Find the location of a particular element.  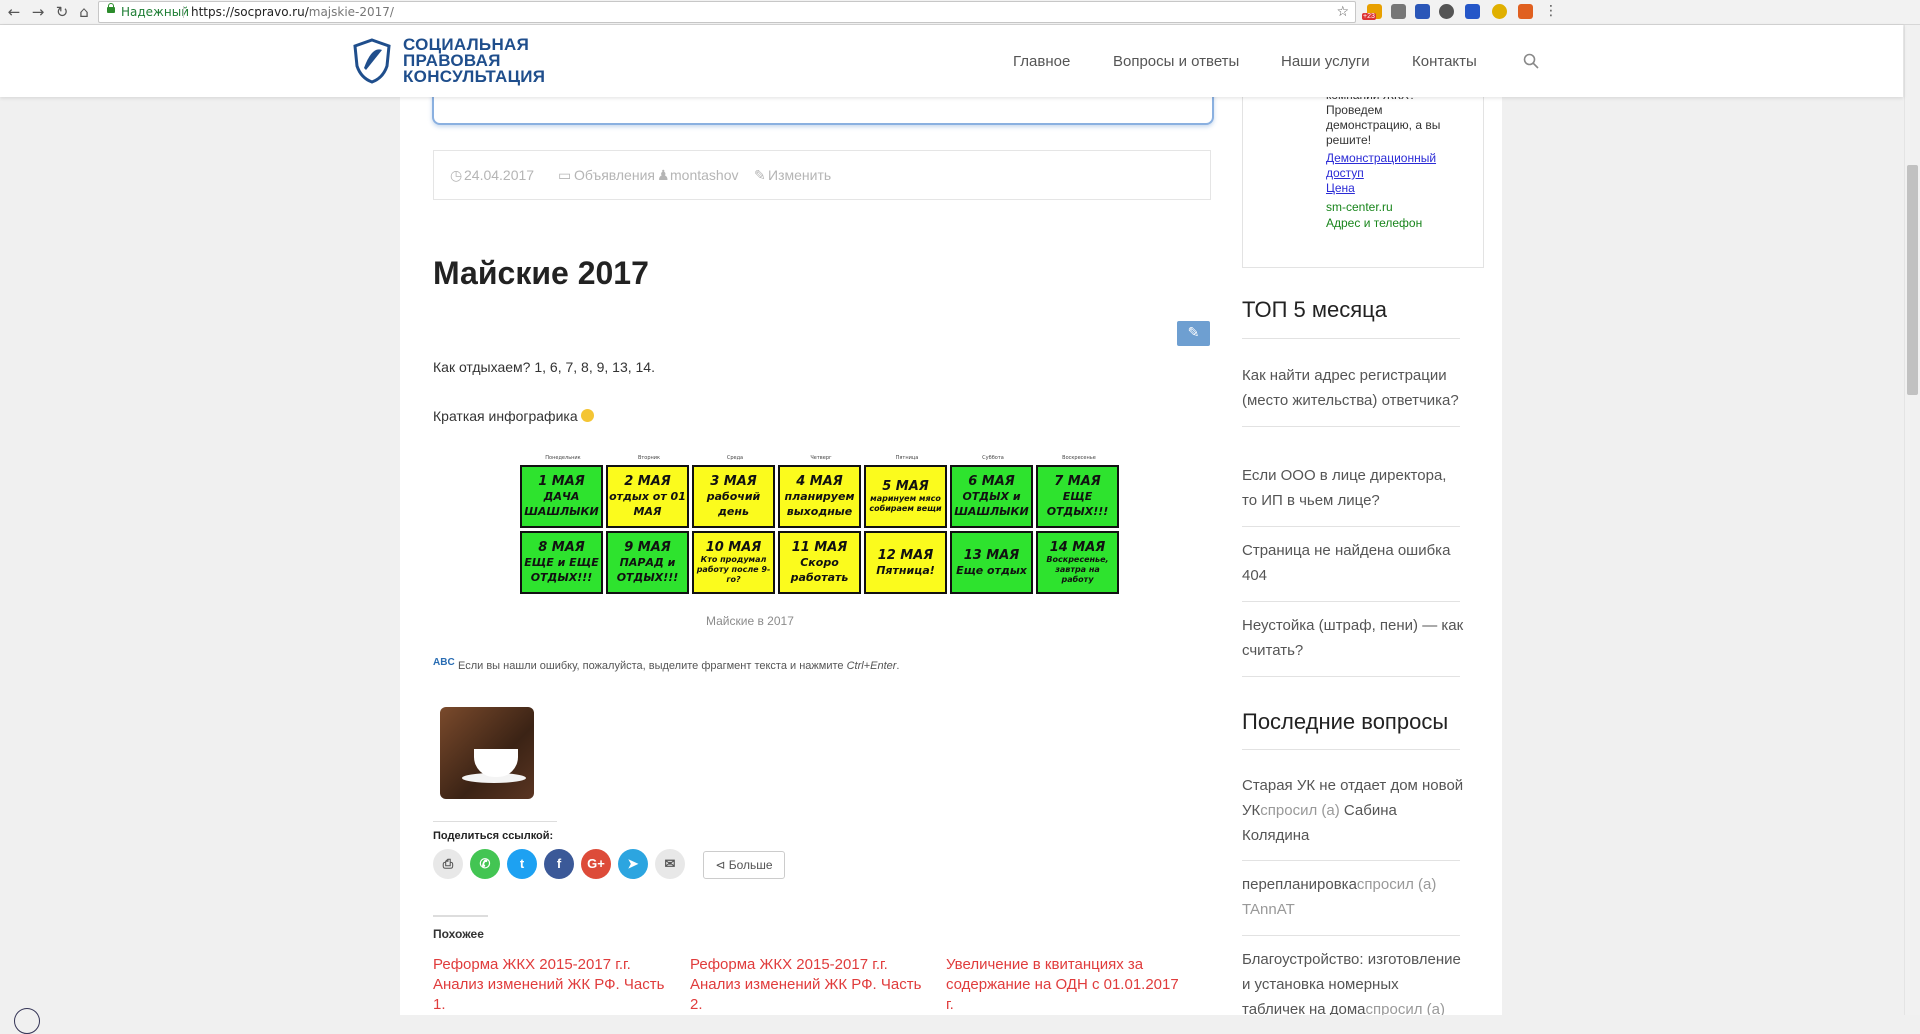

nav-services: Наши услуги is located at coordinates (1325, 61).